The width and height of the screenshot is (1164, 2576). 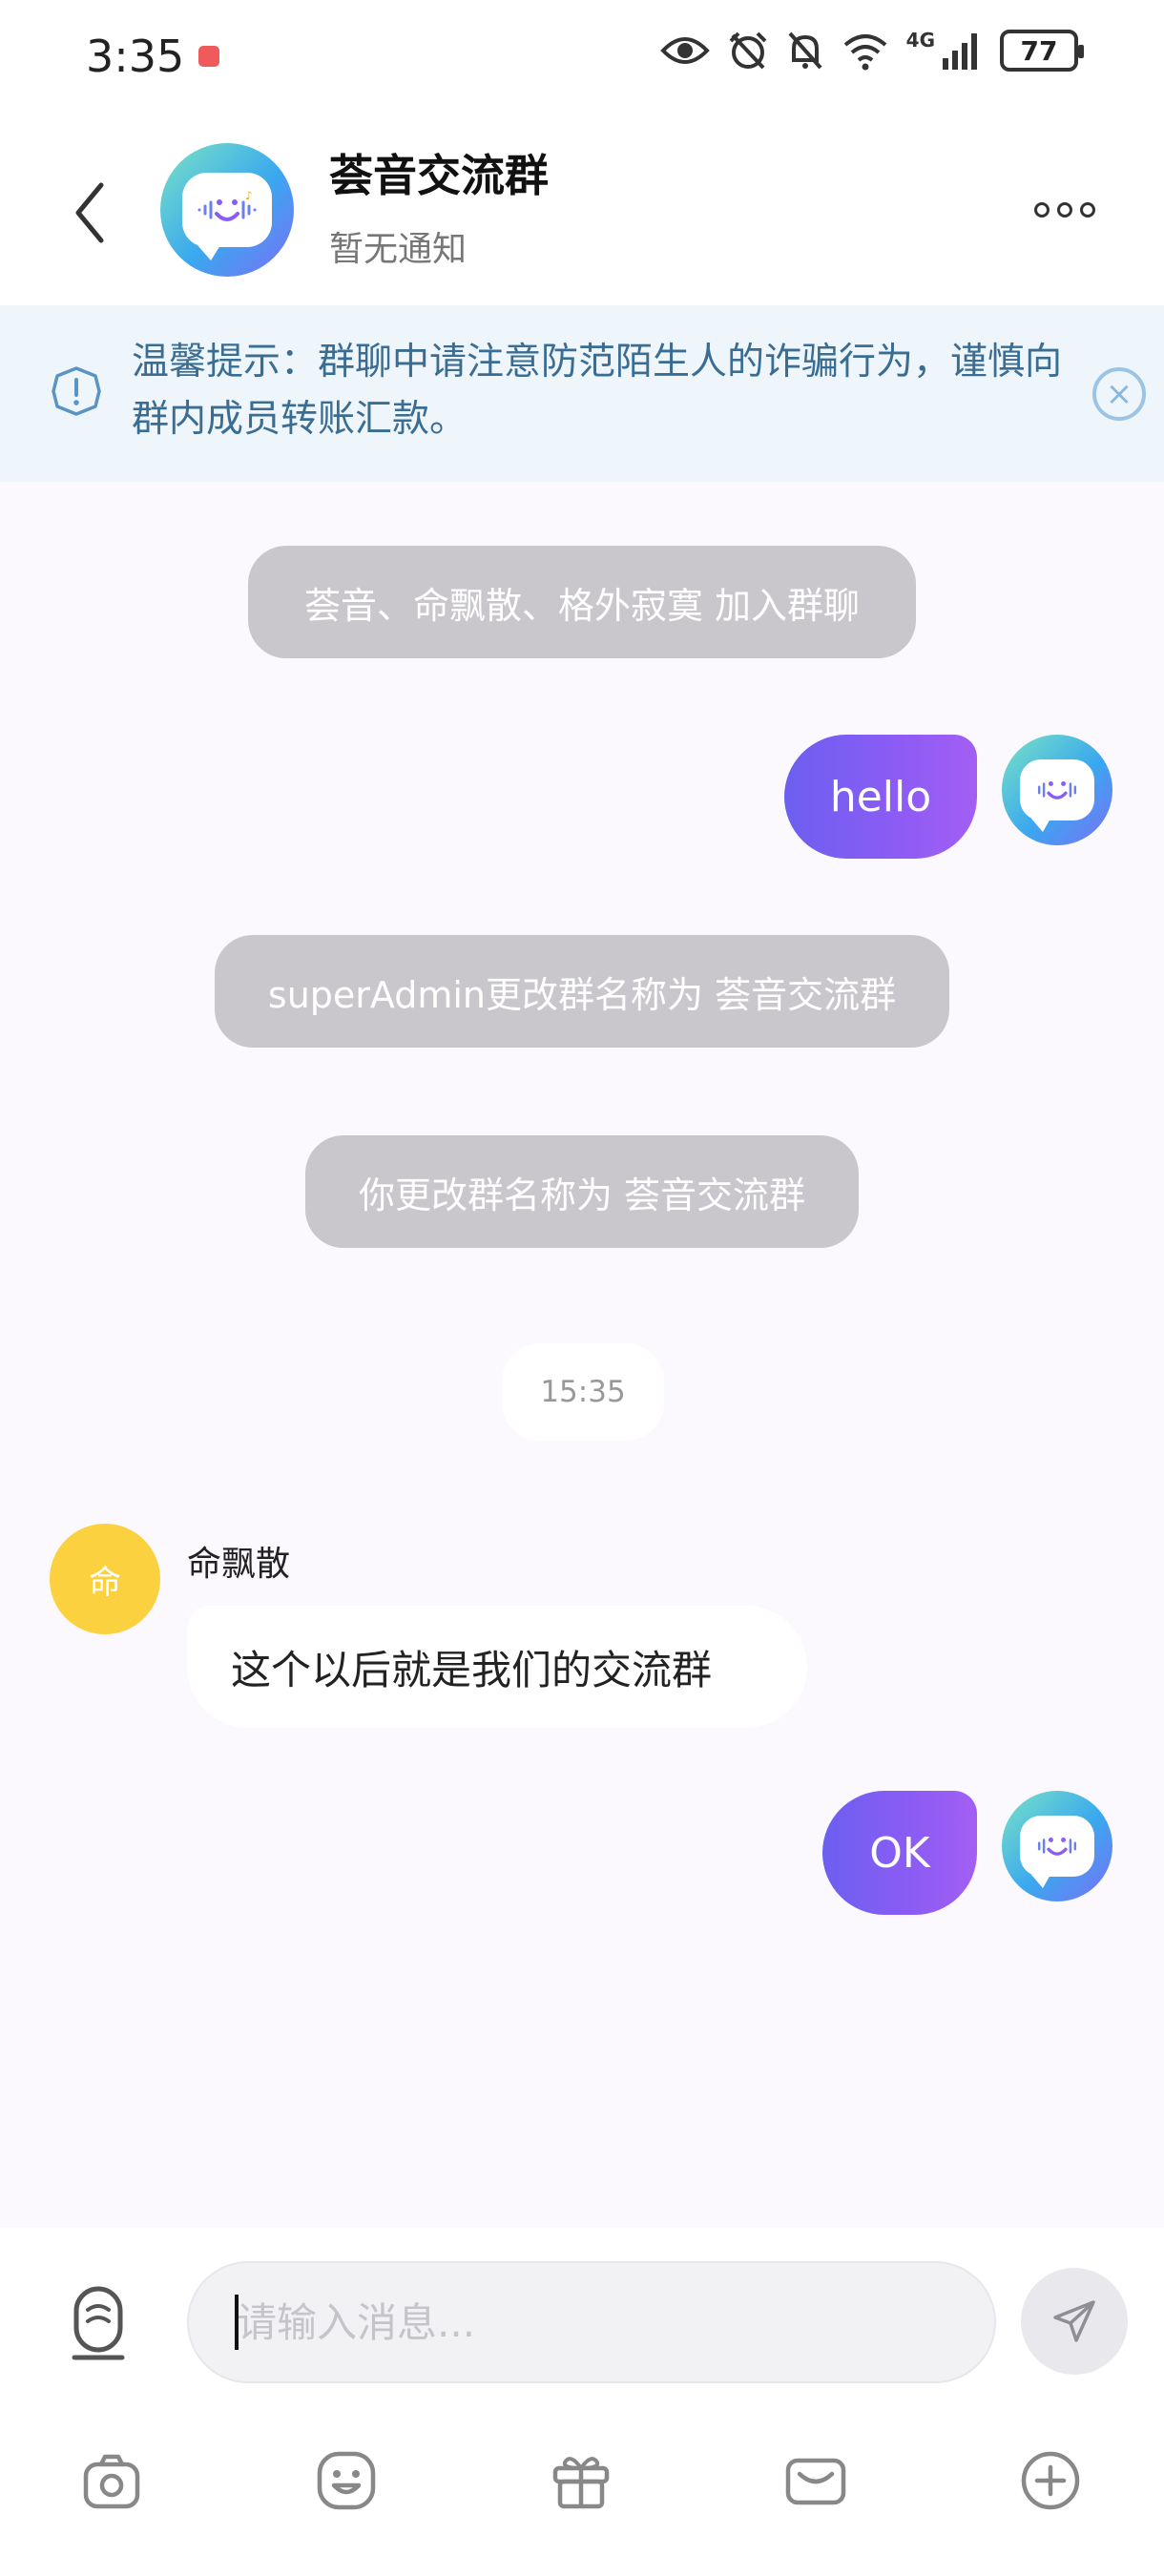 I want to click on send-button, so click(x=1075, y=2321).